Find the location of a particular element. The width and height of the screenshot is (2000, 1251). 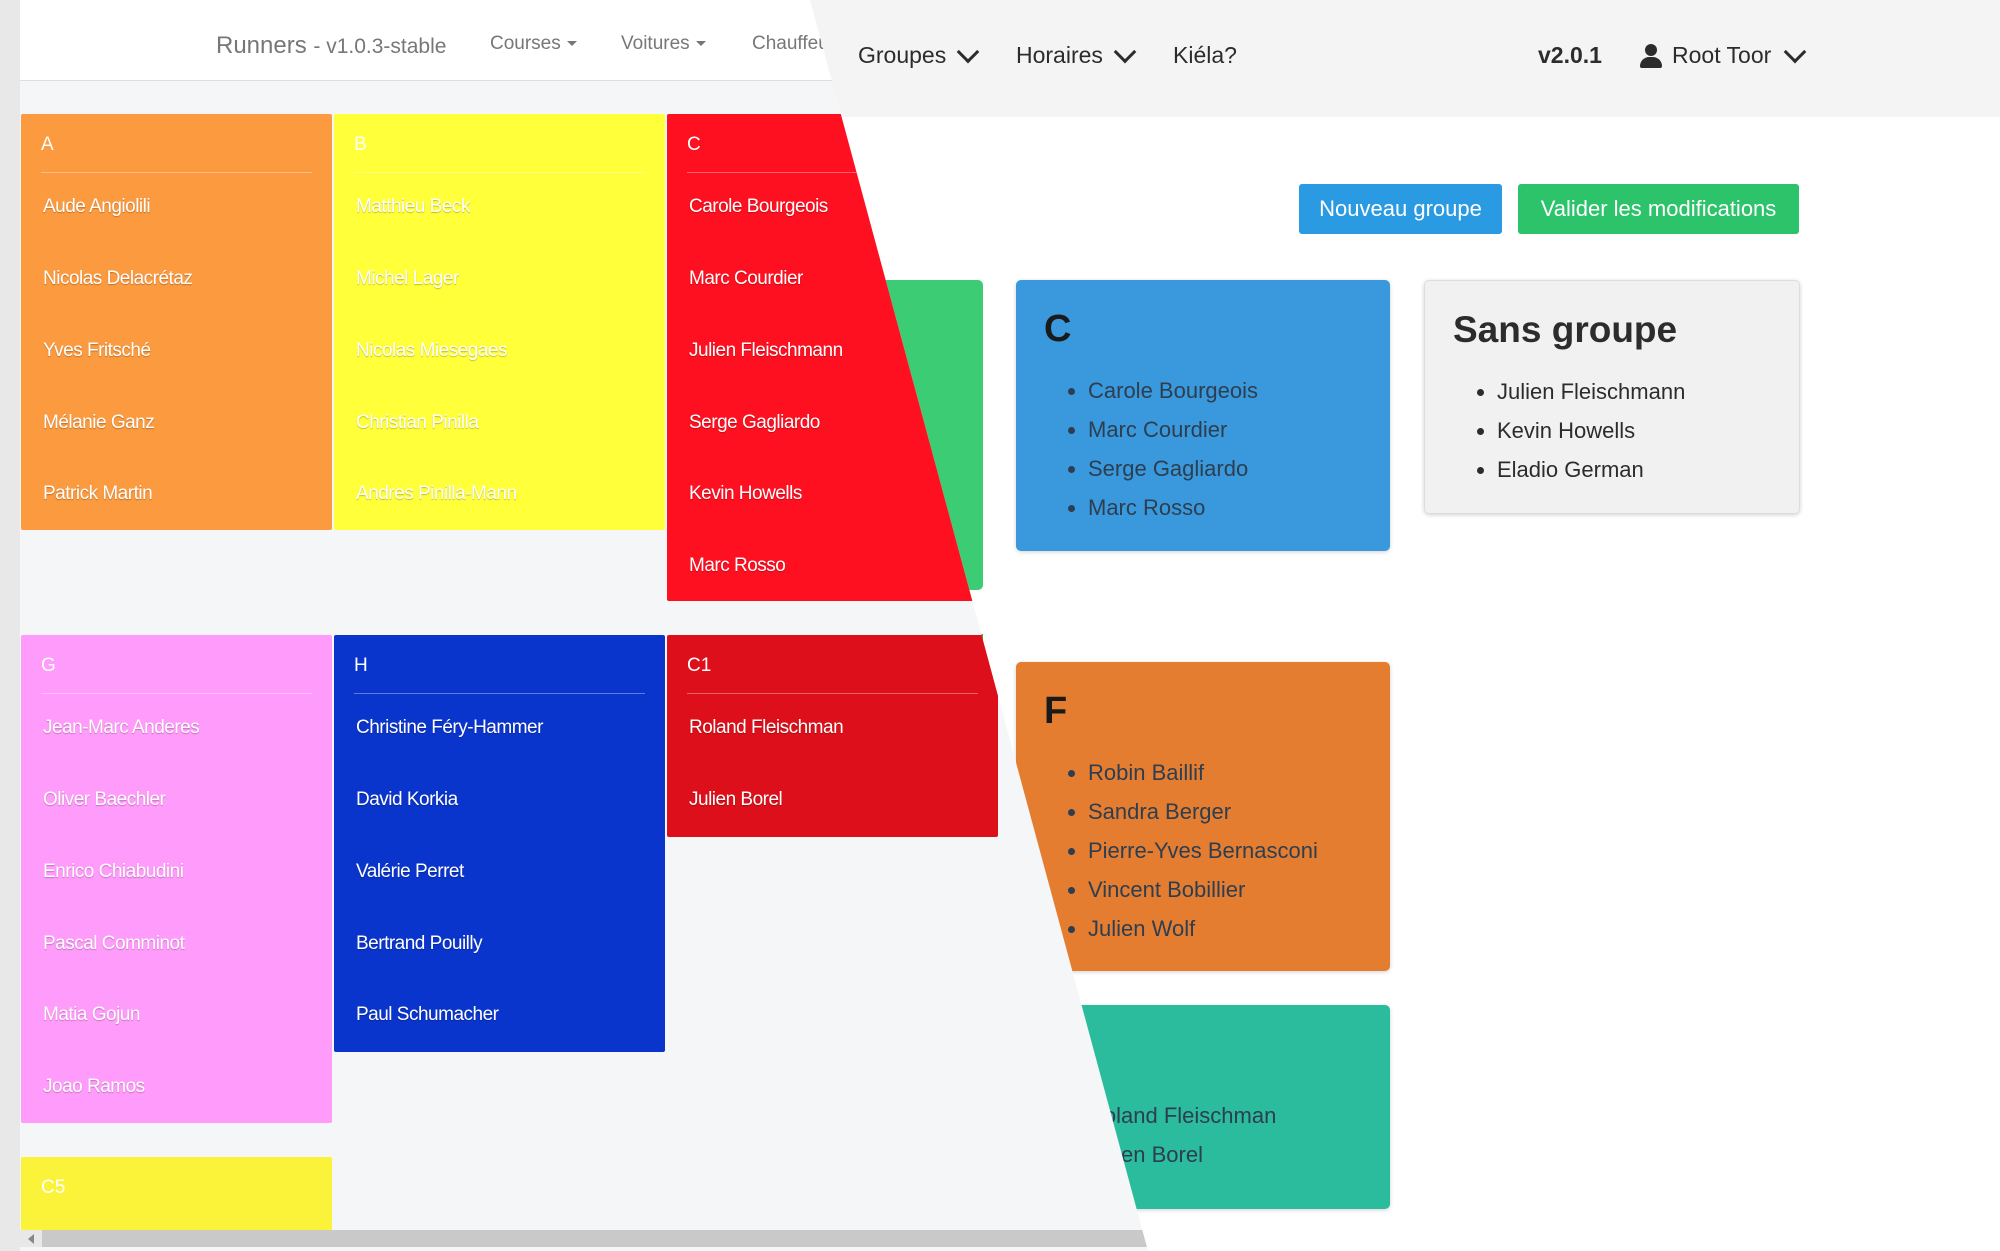

brand-name: Runners is located at coordinates (261, 45).